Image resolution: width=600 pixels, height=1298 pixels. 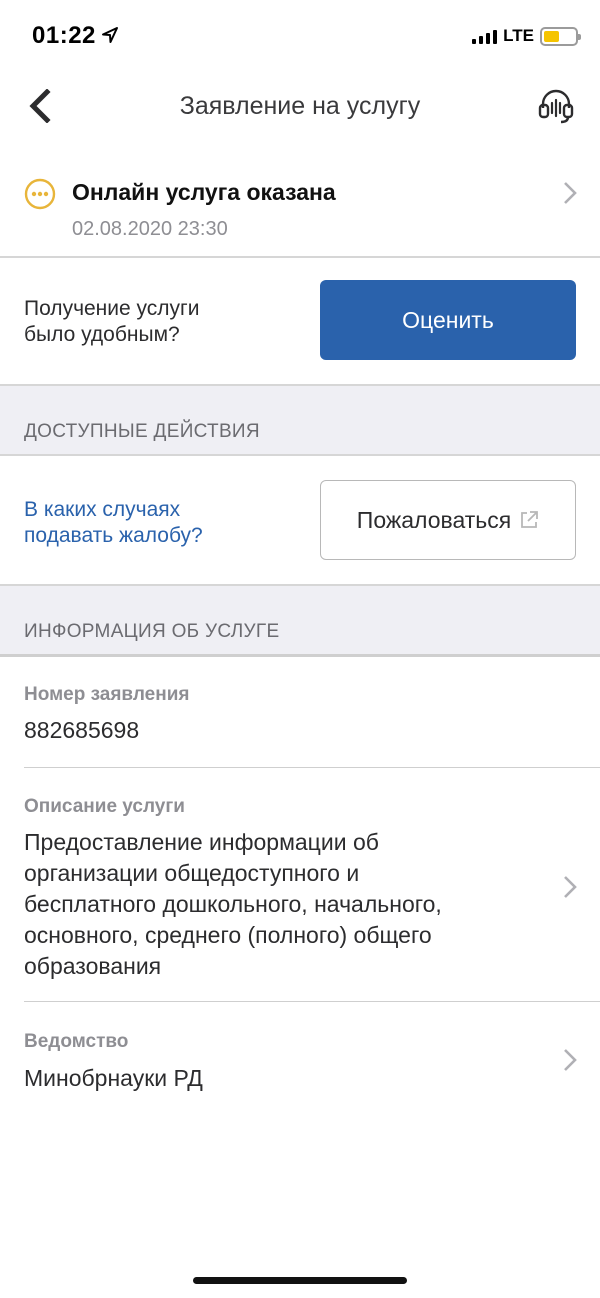 I want to click on status-bar: 01:22 LTE, so click(x=300, y=35).